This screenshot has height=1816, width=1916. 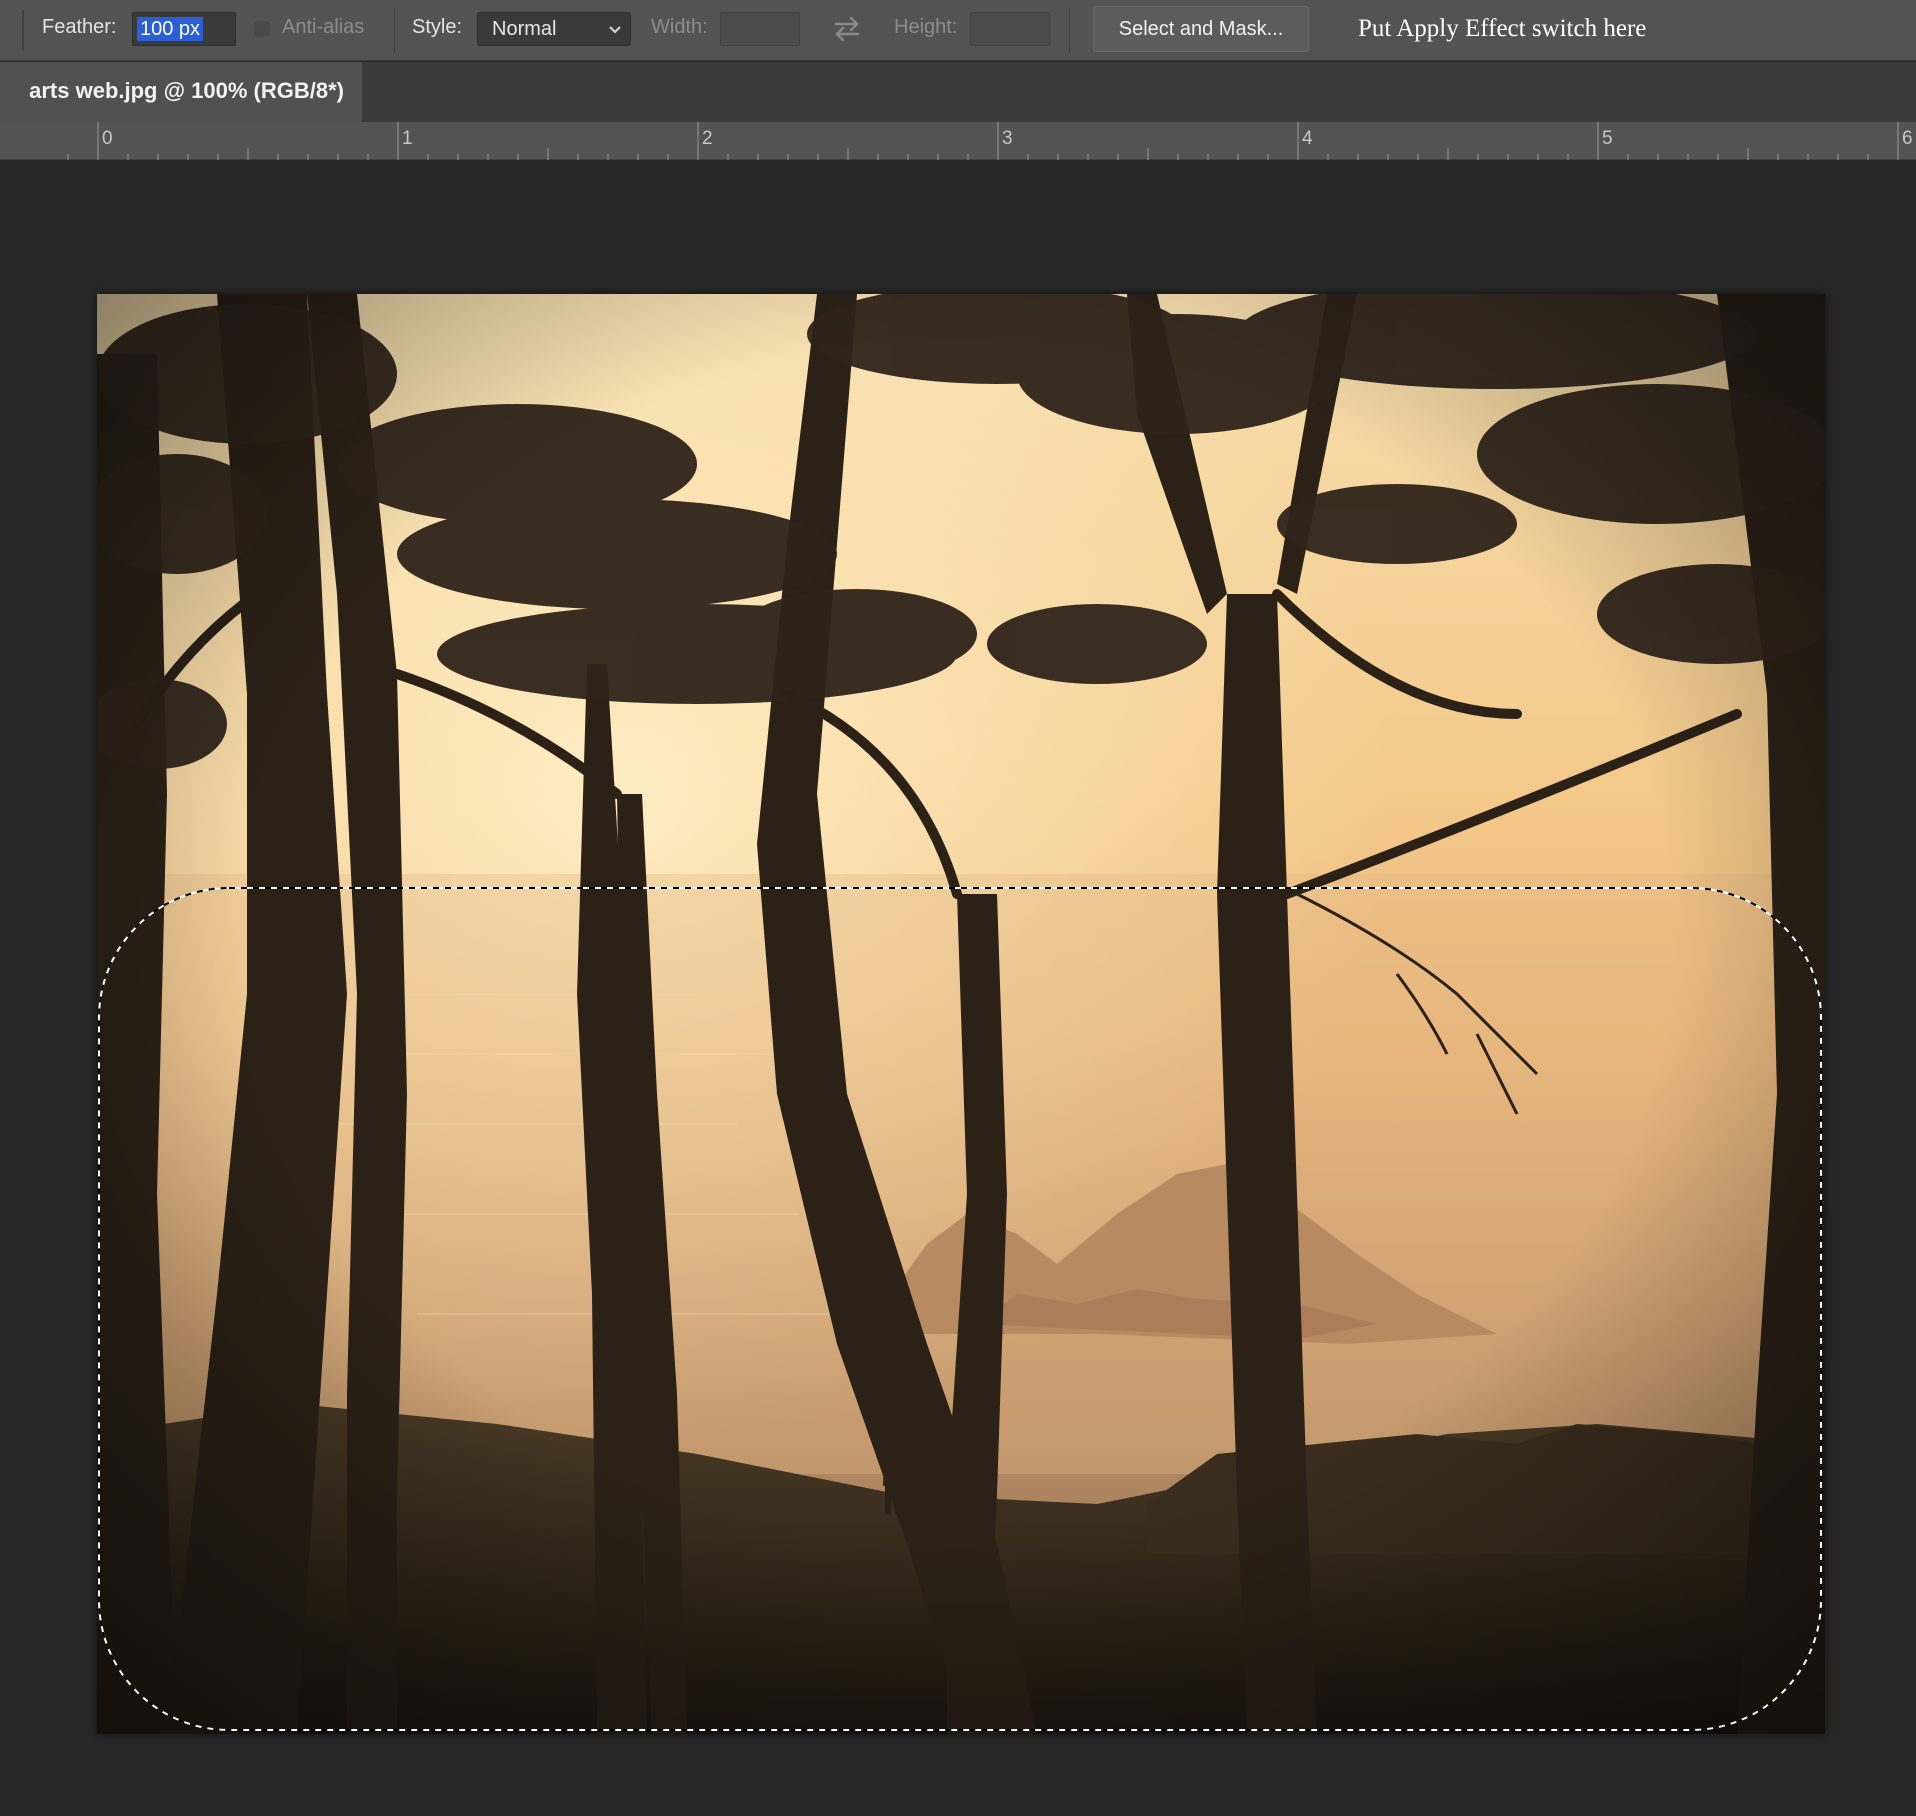 I want to click on height-label: Height:, so click(x=926, y=27).